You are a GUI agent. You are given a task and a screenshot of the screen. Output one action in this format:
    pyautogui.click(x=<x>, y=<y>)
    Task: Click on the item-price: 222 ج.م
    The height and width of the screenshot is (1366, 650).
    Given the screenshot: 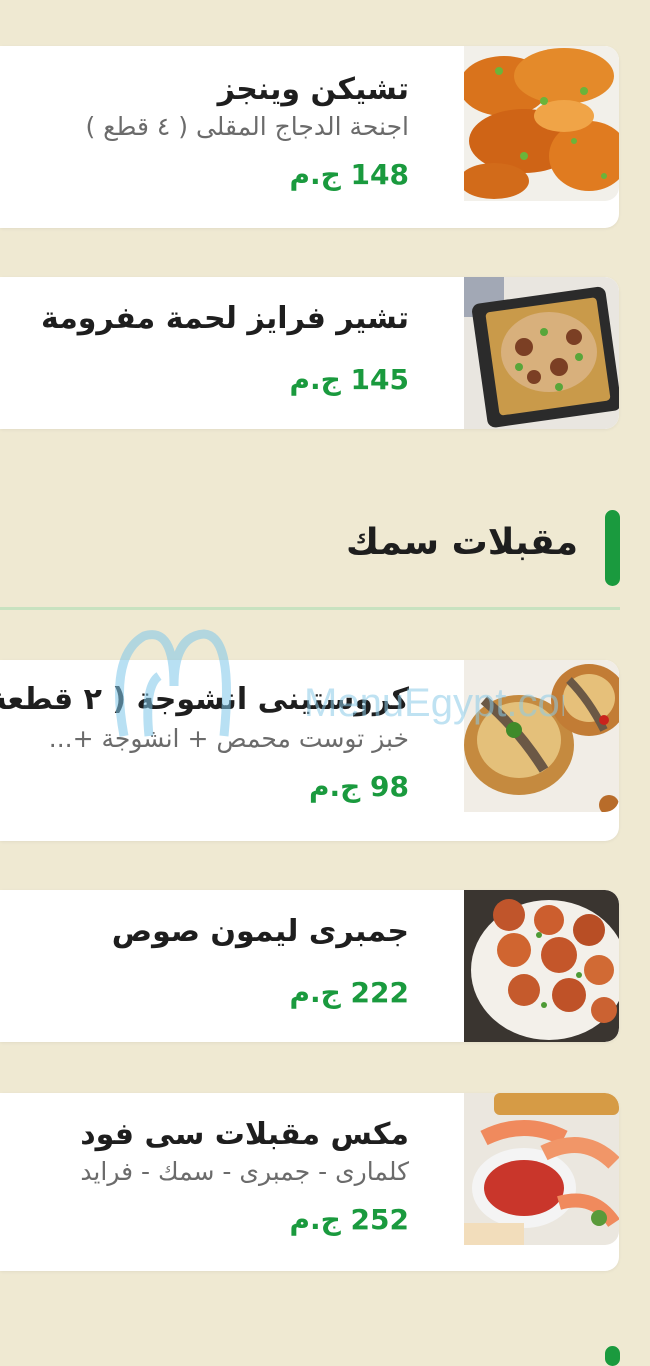 What is the action you would take?
    pyautogui.click(x=349, y=992)
    